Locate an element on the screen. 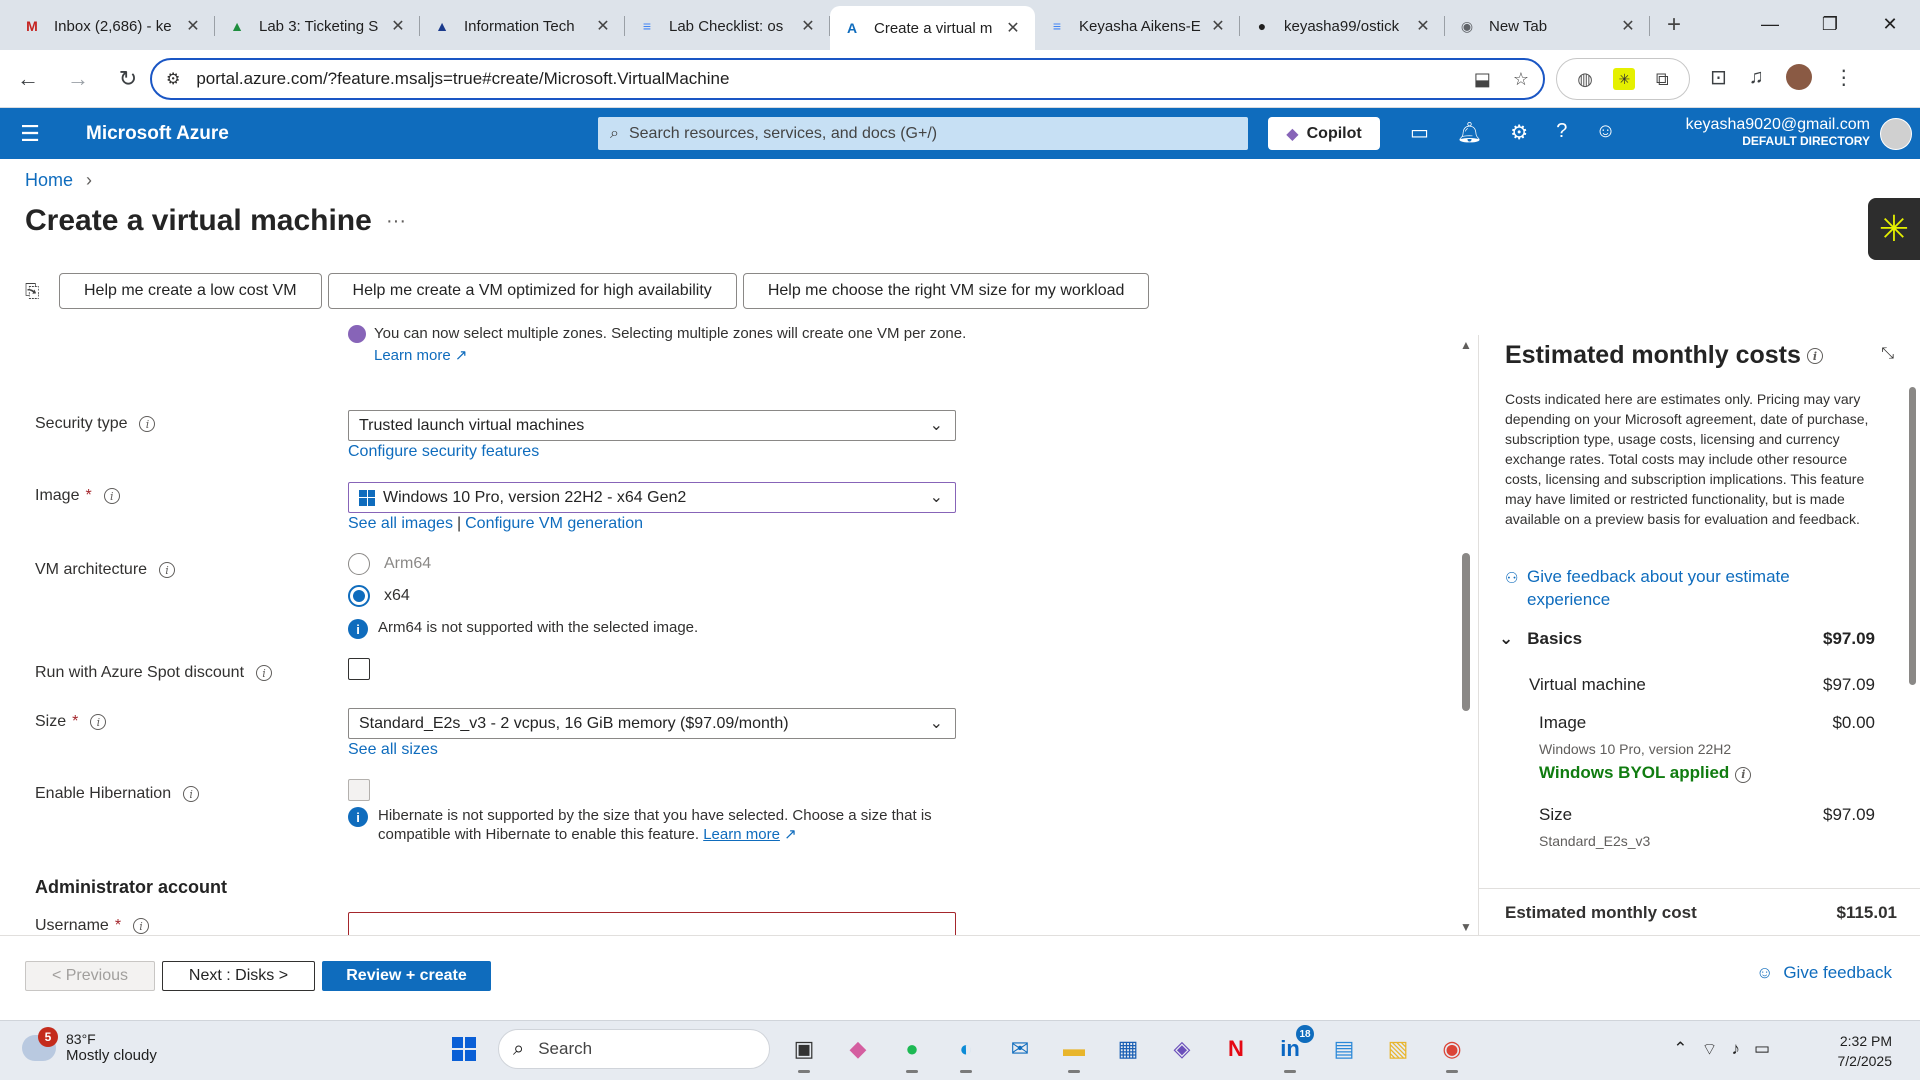 This screenshot has width=1920, height=1080. username-input is located at coordinates (652, 923).